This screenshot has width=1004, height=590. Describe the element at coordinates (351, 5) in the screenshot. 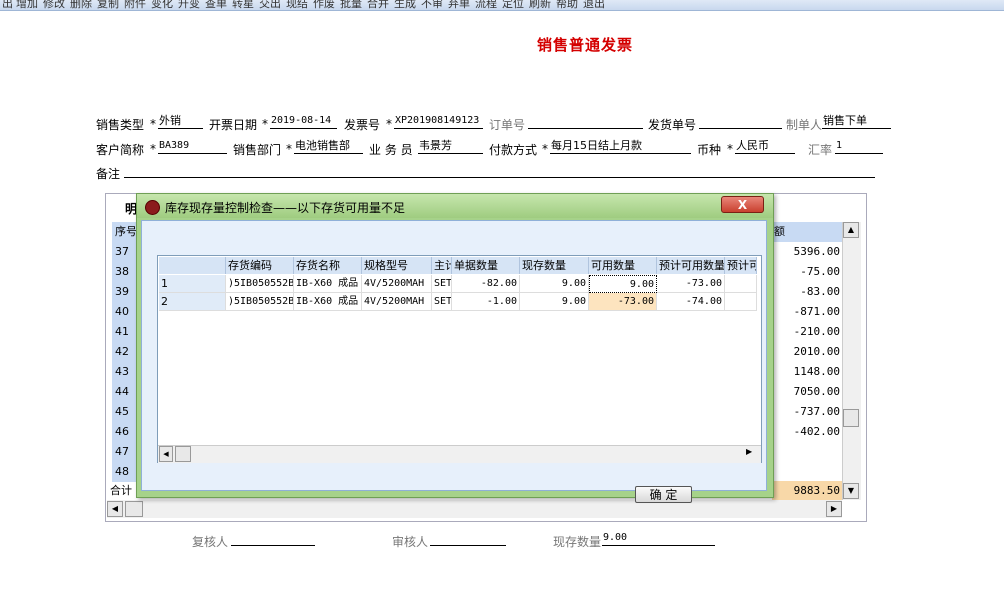

I see `toolbar-item: 批量` at that location.